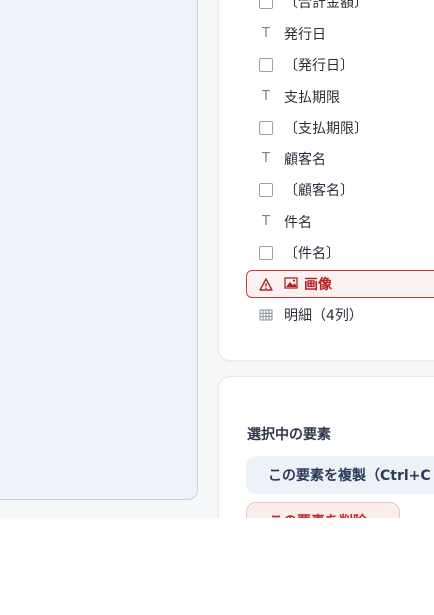 Image resolution: width=434 pixels, height=615 pixels. I want to click on layer-label: 支払期限, so click(312, 97).